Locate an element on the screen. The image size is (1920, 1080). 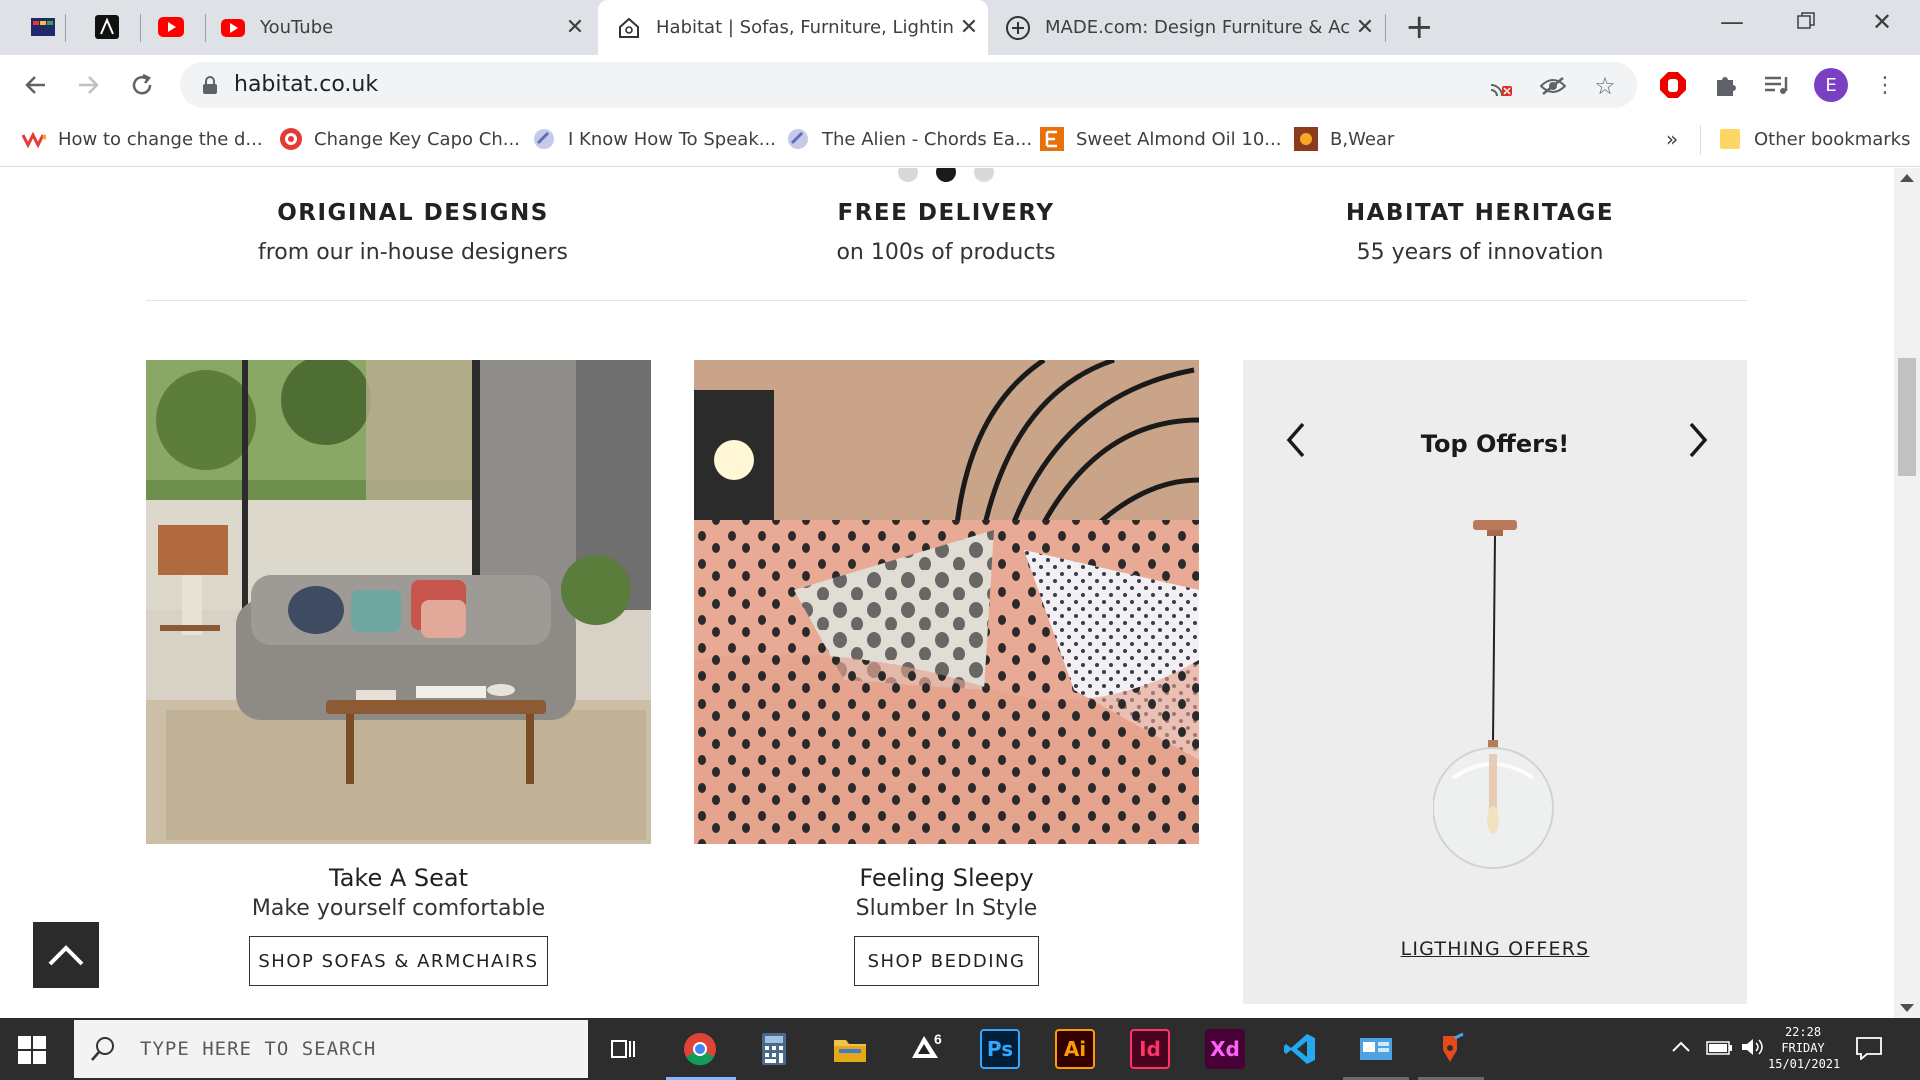
bookmark-item: B,Wear is located at coordinates (1344, 139).